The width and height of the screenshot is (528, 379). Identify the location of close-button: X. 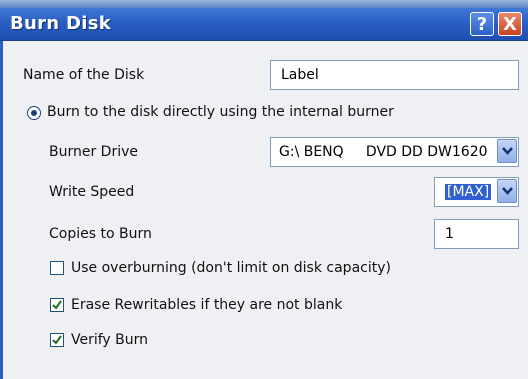
(510, 24).